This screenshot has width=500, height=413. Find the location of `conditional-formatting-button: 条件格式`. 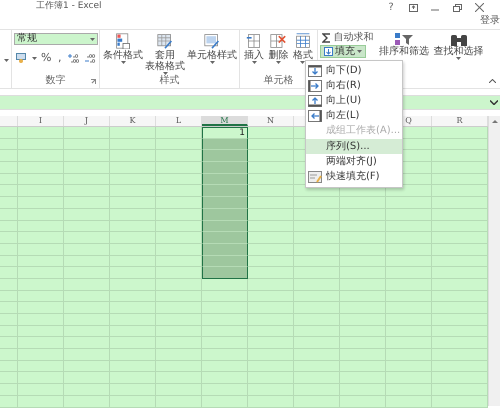

conditional-formatting-button: 条件格式 is located at coordinates (123, 48).